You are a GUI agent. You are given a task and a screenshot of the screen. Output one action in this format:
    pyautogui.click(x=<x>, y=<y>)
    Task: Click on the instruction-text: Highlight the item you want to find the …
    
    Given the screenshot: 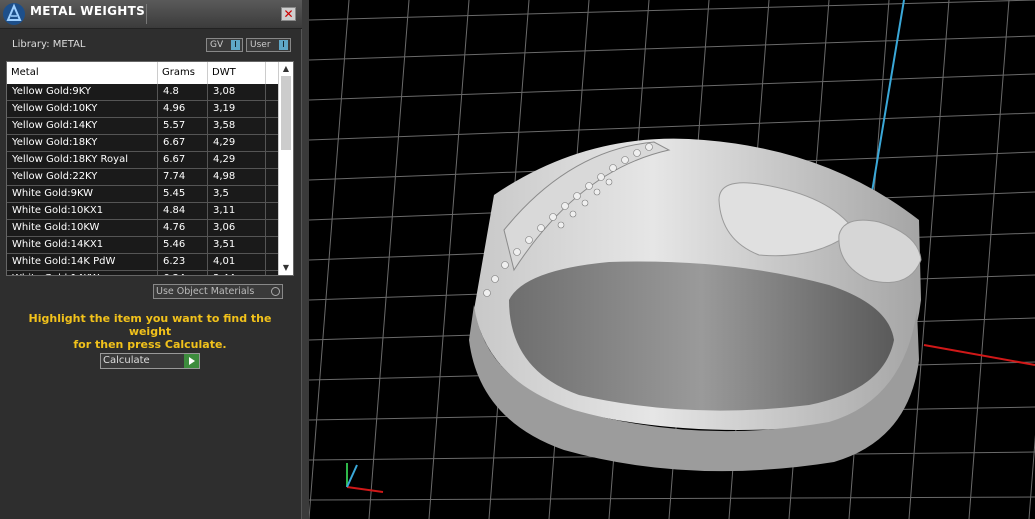 What is the action you would take?
    pyautogui.click(x=150, y=331)
    